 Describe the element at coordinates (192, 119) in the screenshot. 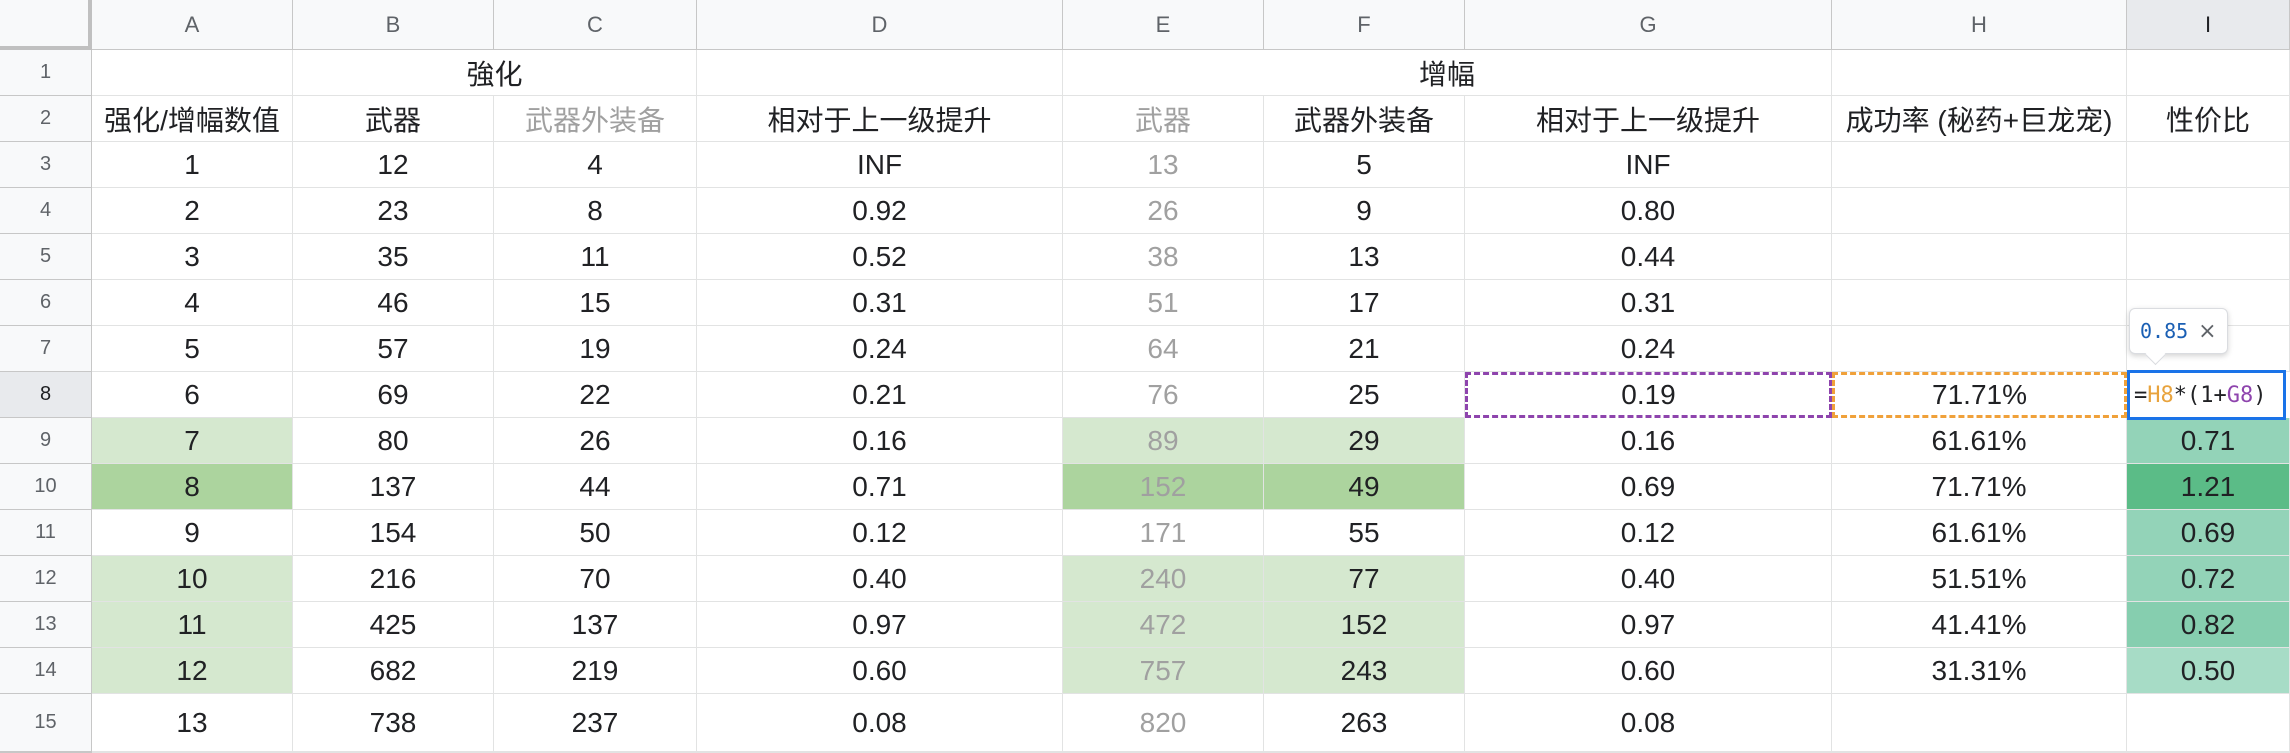

I see `header-a2: 强化/增幅数值` at that location.